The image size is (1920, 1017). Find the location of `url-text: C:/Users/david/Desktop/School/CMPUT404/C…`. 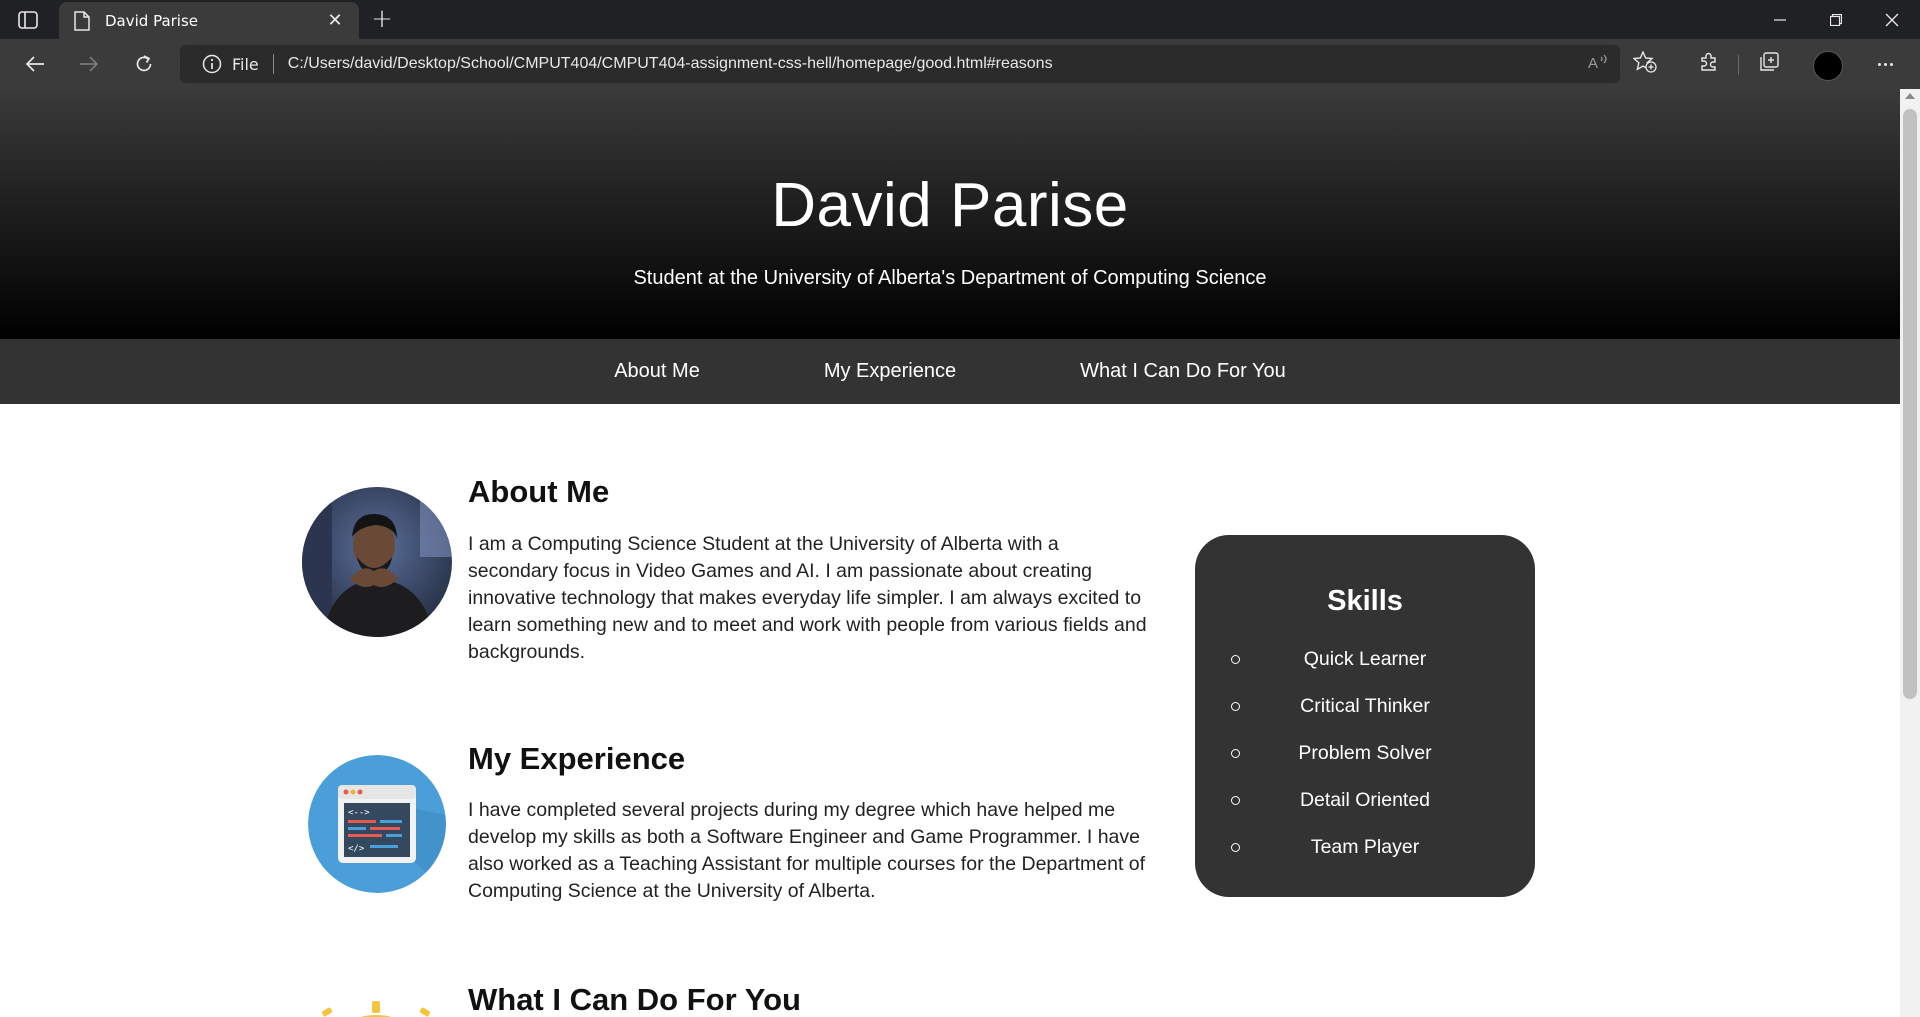

url-text: C:/Users/david/Desktop/School/CMPUT404/C… is located at coordinates (670, 64).